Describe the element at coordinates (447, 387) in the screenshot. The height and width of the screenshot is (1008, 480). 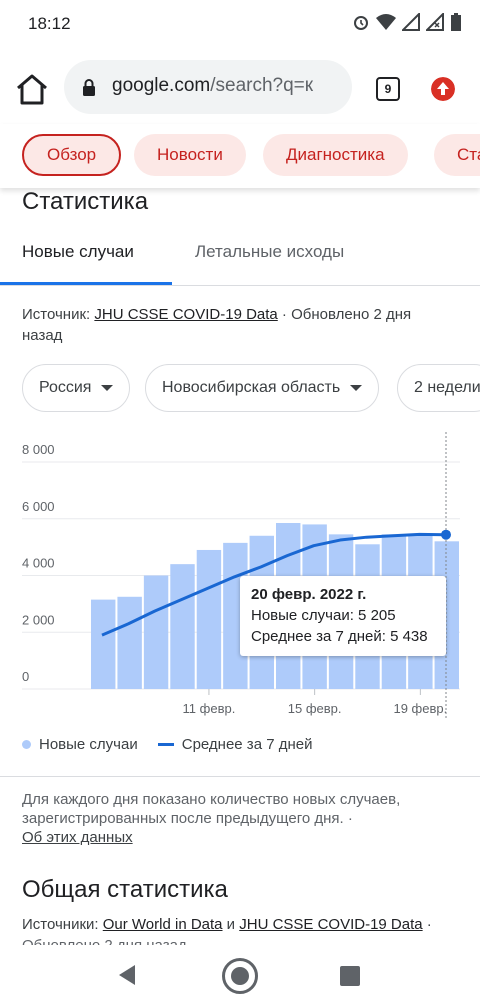
I see `period-label: 2 недели` at that location.